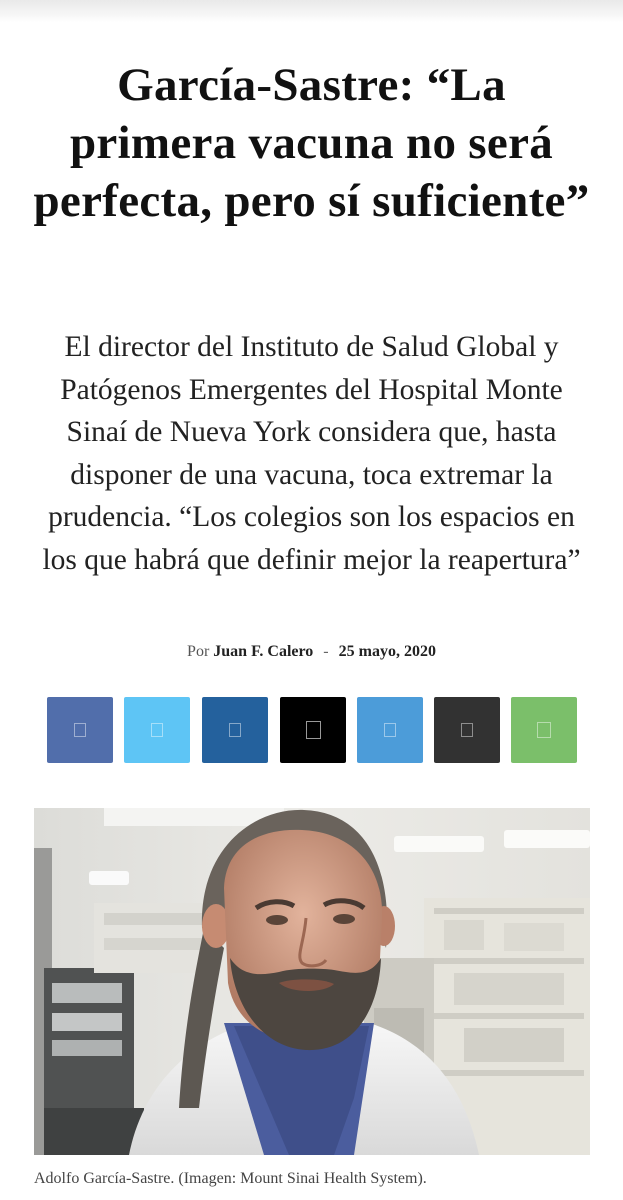 This screenshot has height=1200, width=623. I want to click on whatsapp-icon, so click(544, 730).